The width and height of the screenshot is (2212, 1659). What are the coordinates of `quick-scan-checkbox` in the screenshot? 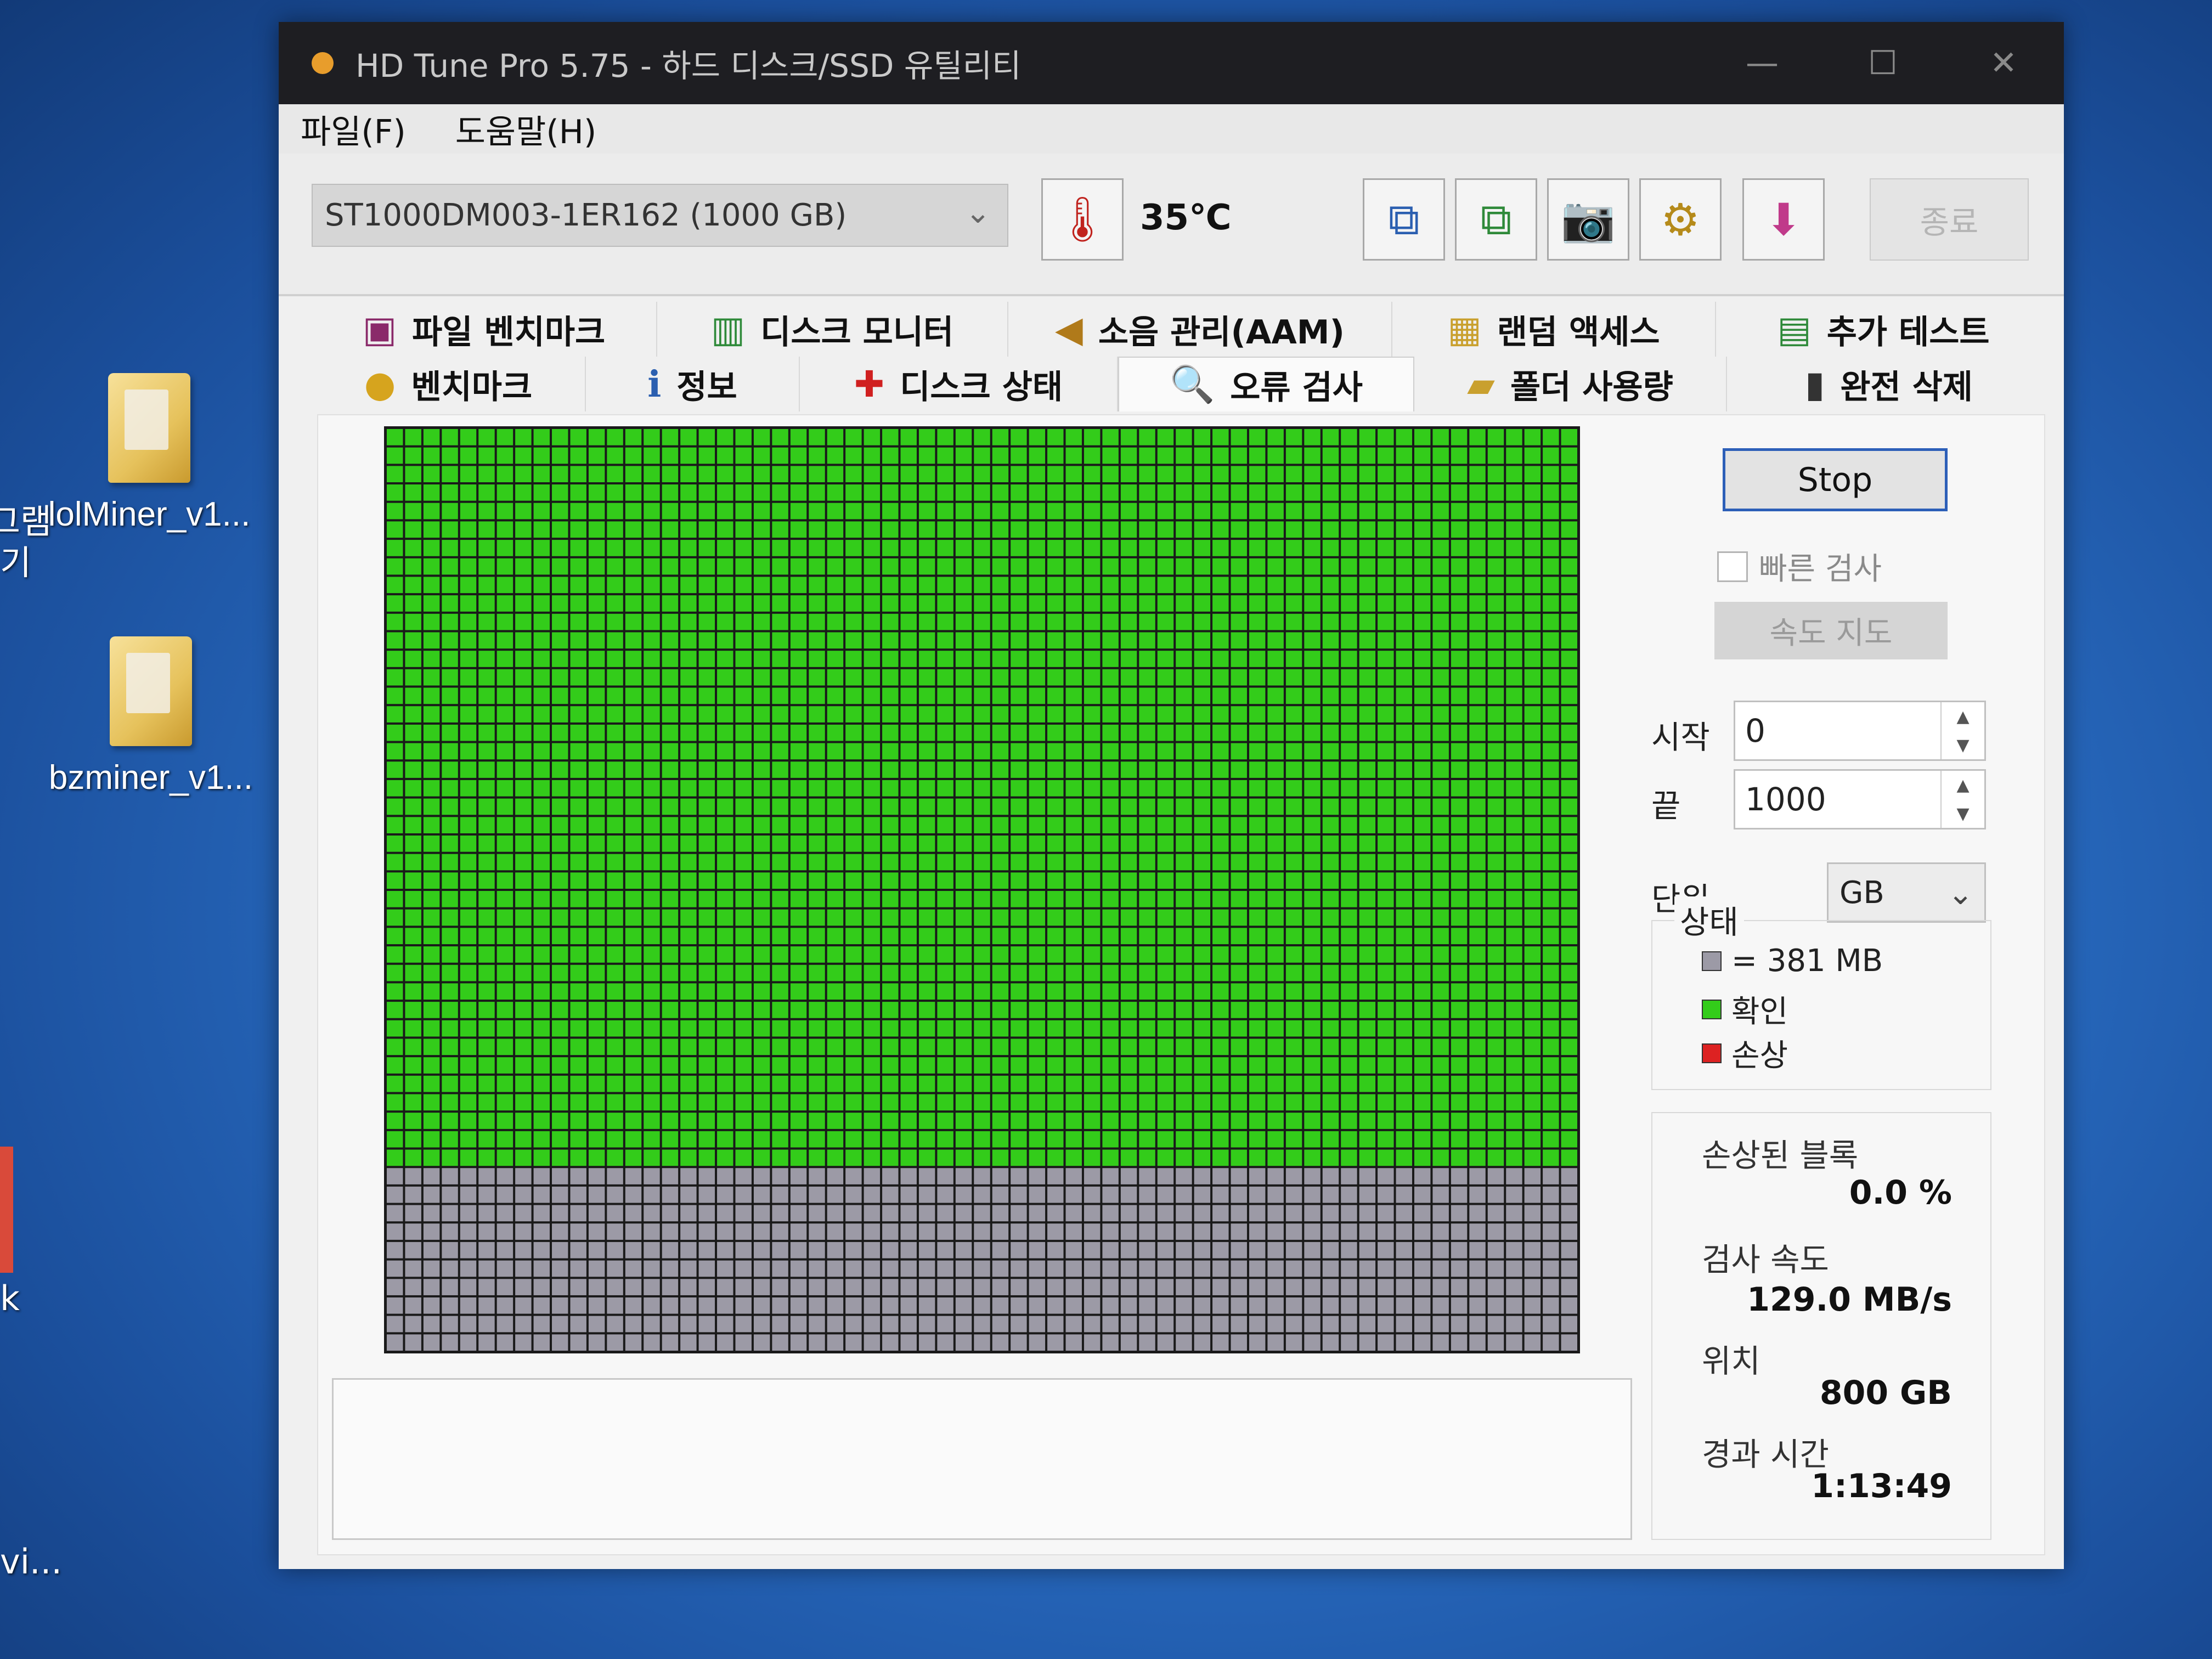 It's located at (1733, 567).